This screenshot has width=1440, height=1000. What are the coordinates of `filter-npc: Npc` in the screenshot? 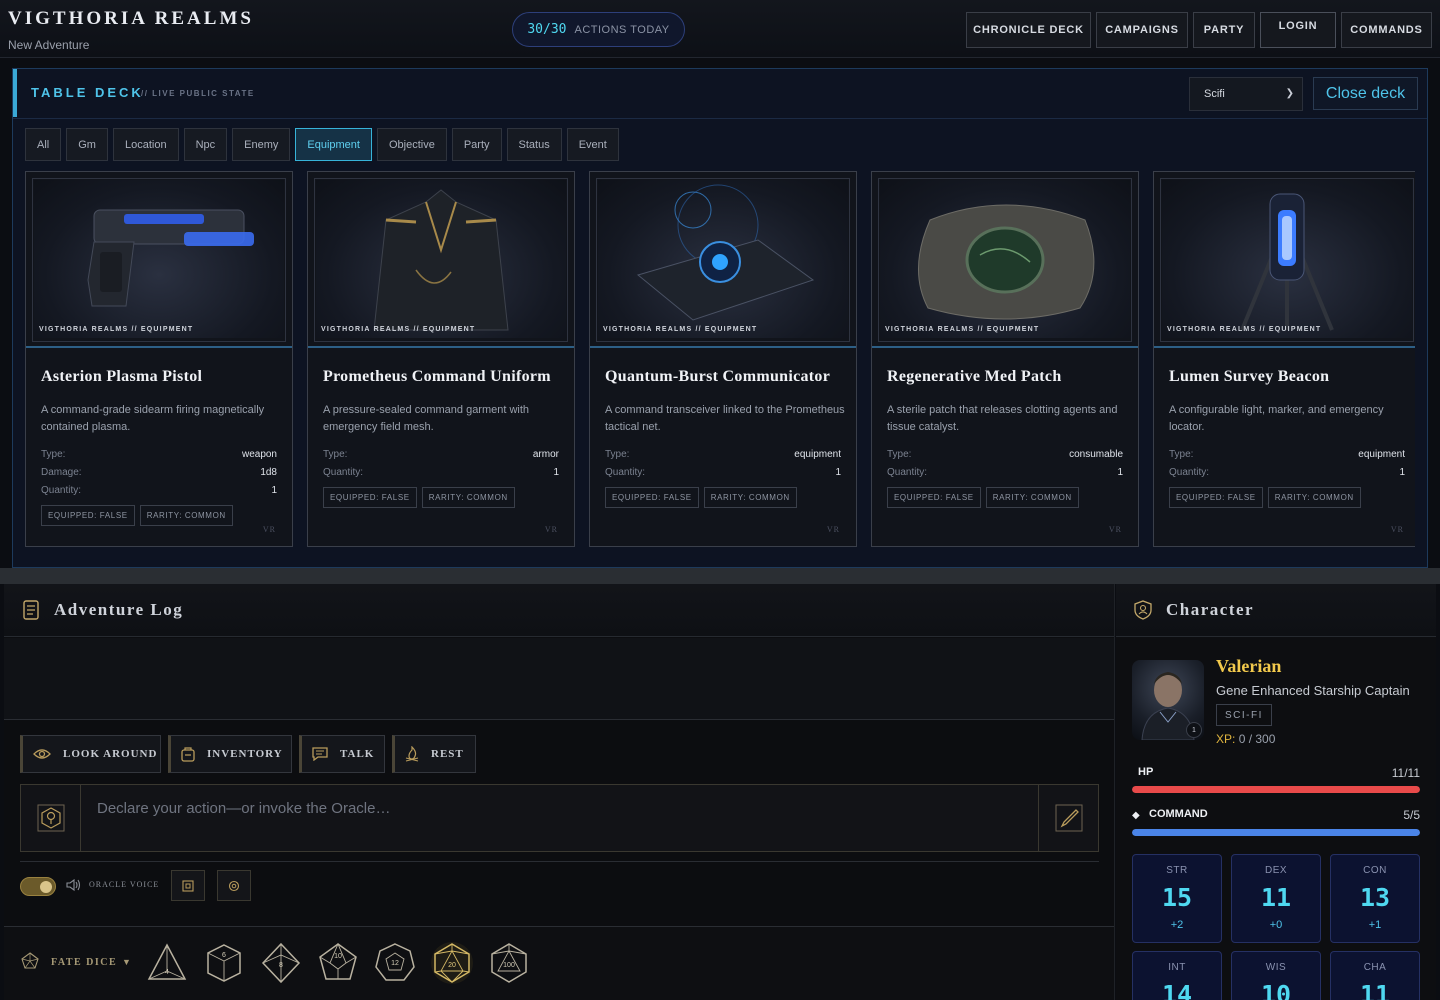 It's located at (205, 144).